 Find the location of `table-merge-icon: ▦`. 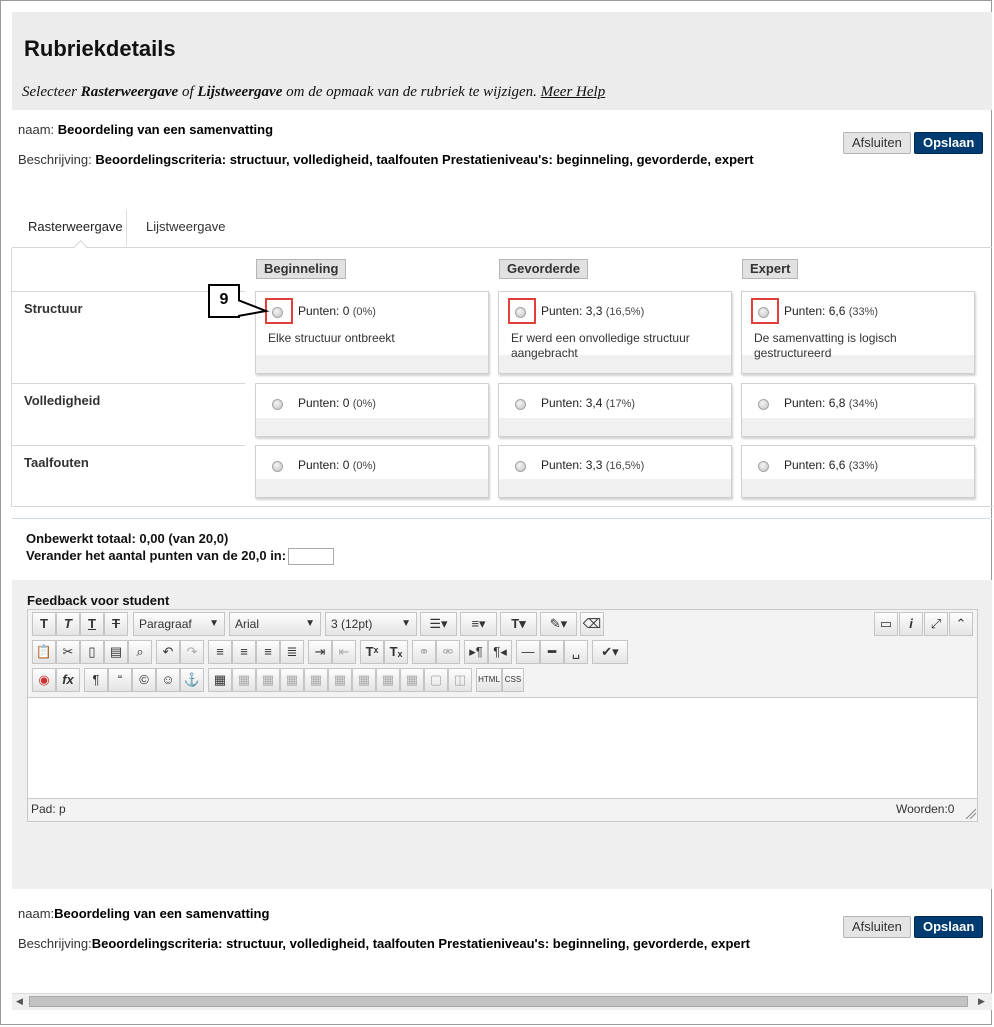

table-merge-icon: ▦ is located at coordinates (412, 680).